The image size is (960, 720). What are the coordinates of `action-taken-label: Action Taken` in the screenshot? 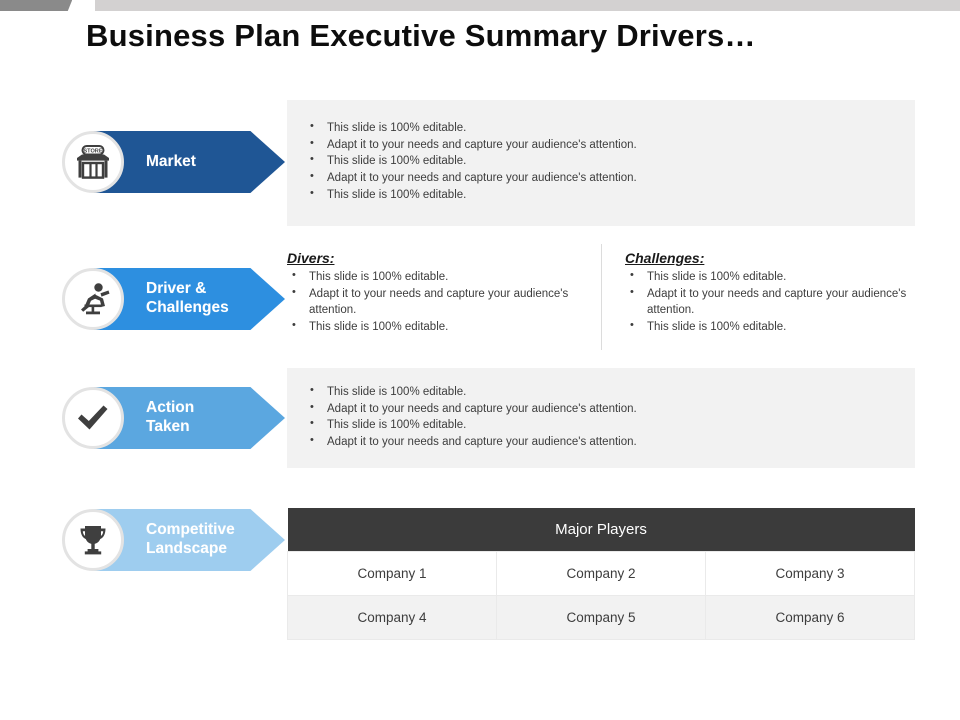 It's located at (170, 417).